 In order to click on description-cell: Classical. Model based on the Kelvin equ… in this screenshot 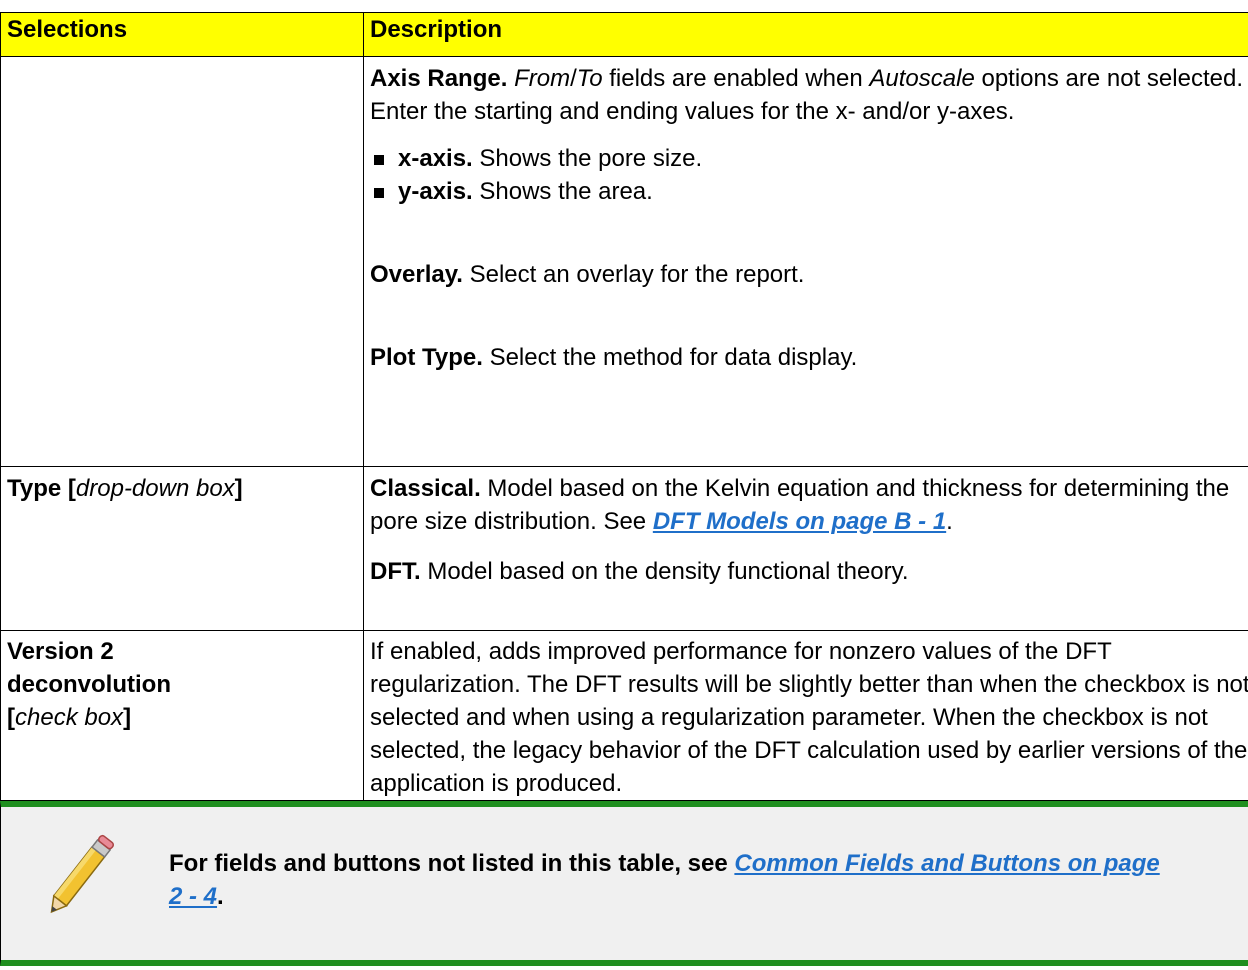, I will do `click(805, 548)`.